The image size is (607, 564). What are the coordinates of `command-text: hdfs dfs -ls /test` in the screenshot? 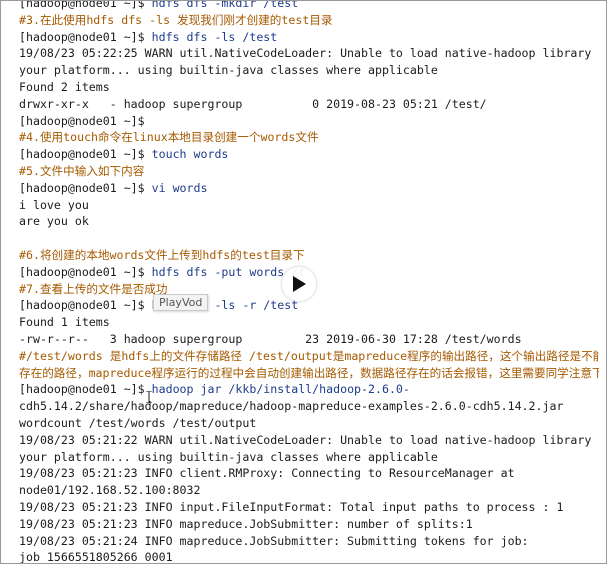 It's located at (214, 36).